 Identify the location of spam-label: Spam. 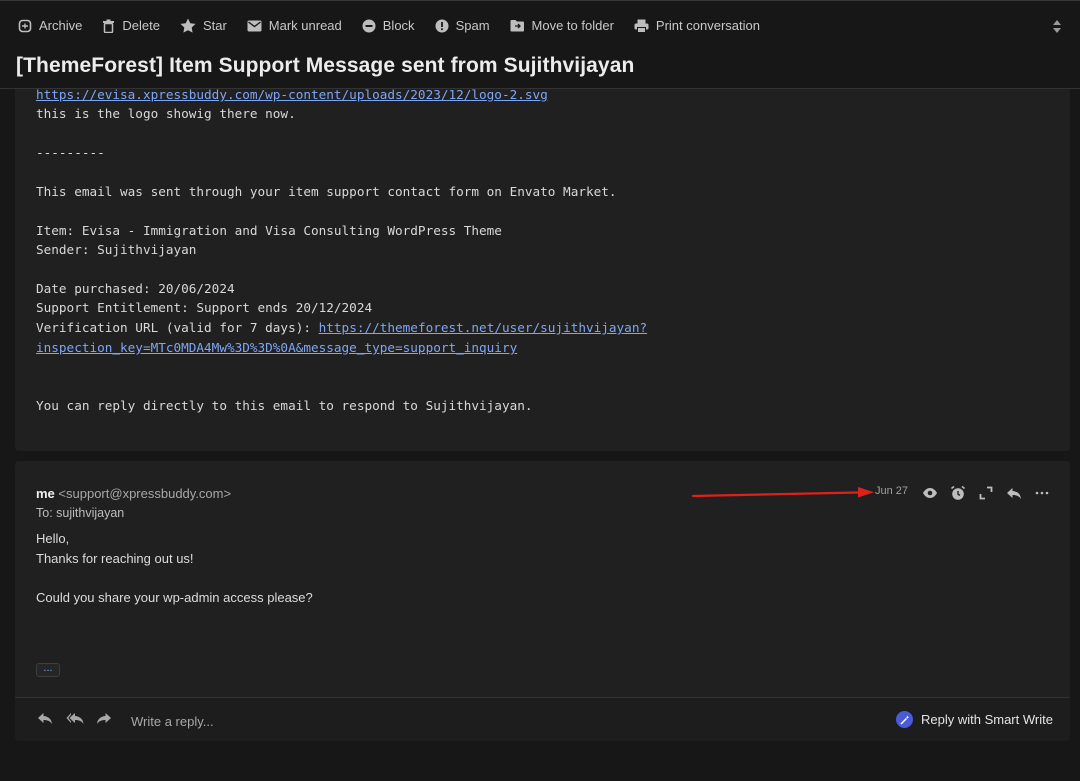
(472, 25).